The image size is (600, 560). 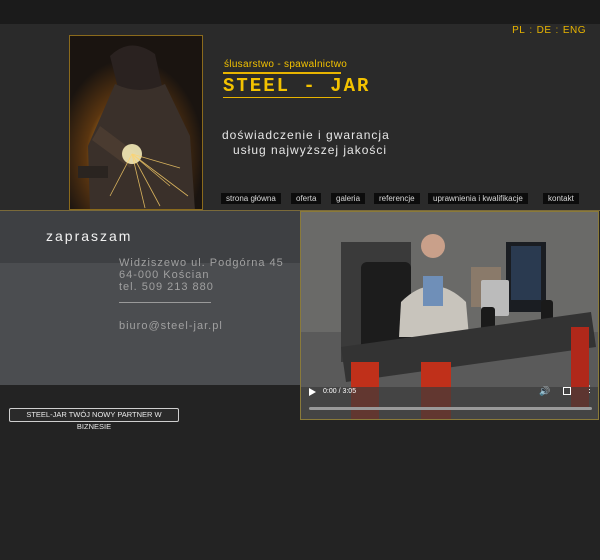 What do you see at coordinates (201, 263) in the screenshot?
I see `contact-street: Widziszewo ul. Podgórna 45` at bounding box center [201, 263].